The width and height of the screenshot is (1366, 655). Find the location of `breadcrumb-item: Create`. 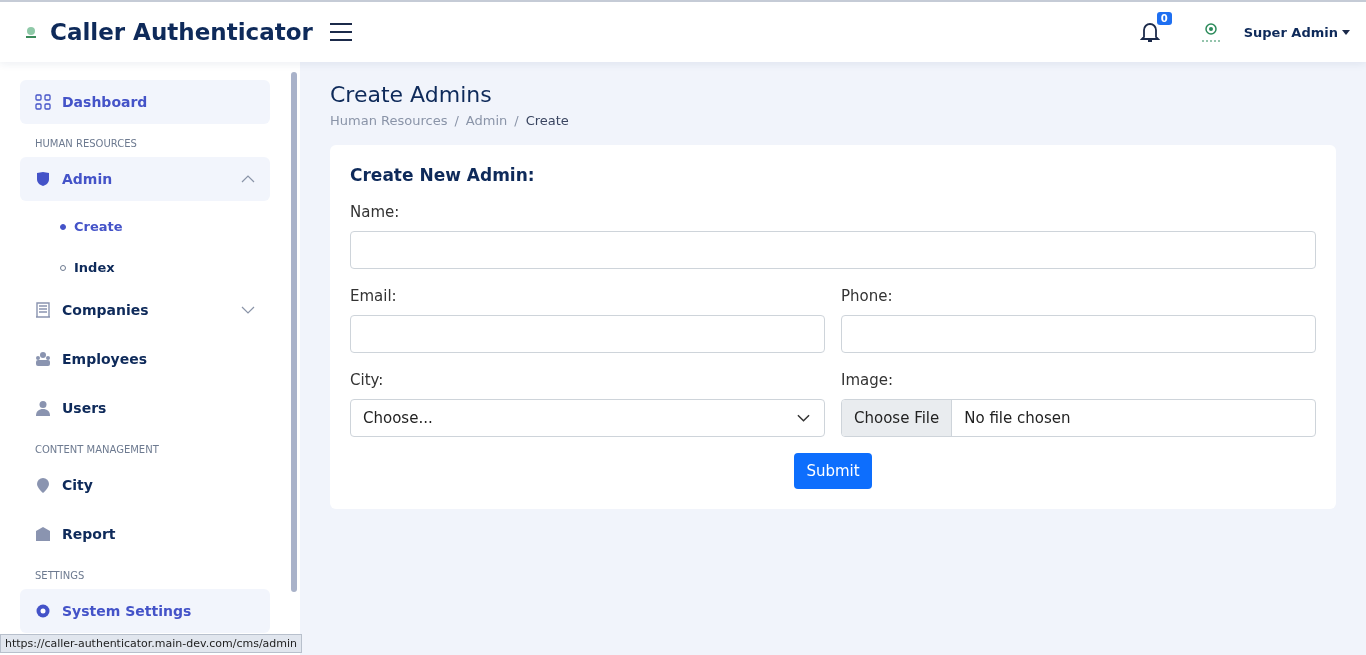

breadcrumb-item: Create is located at coordinates (547, 120).